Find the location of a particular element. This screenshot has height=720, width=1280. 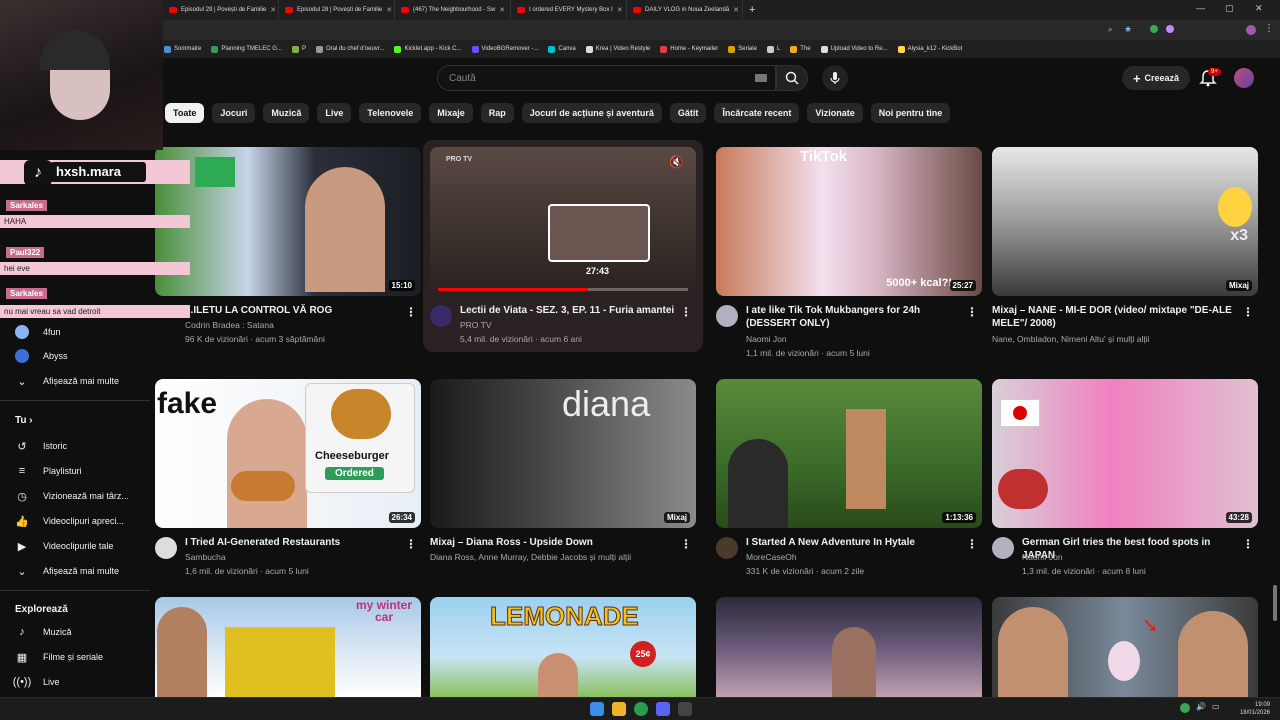

video-title: ...ILETU LA CONTROL VĂ ROG is located at coordinates (295, 310).